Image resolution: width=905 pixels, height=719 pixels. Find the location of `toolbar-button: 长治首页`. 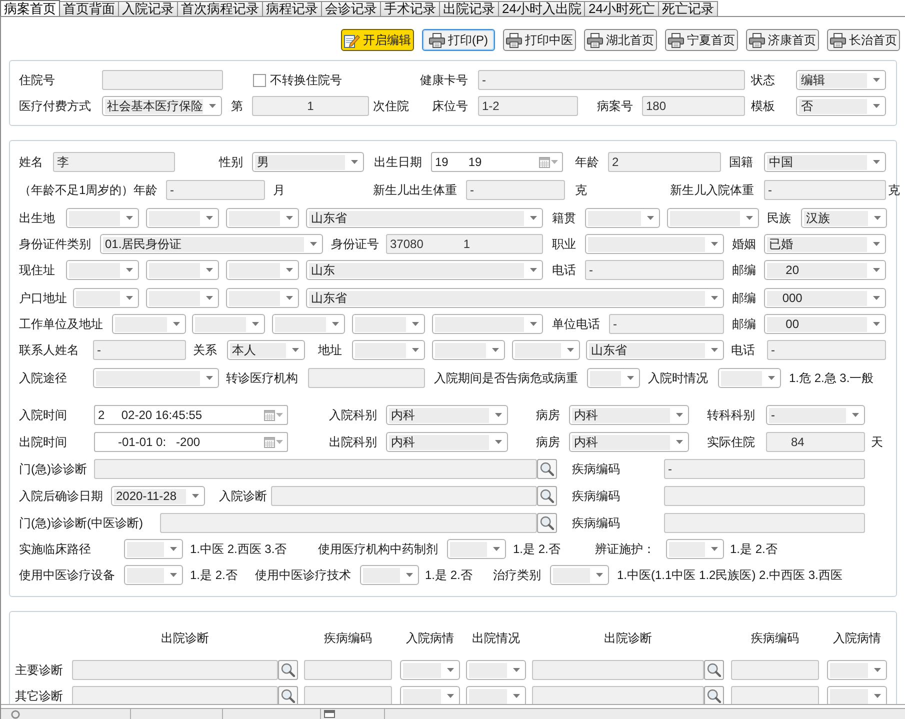

toolbar-button: 长治首页 is located at coordinates (863, 40).